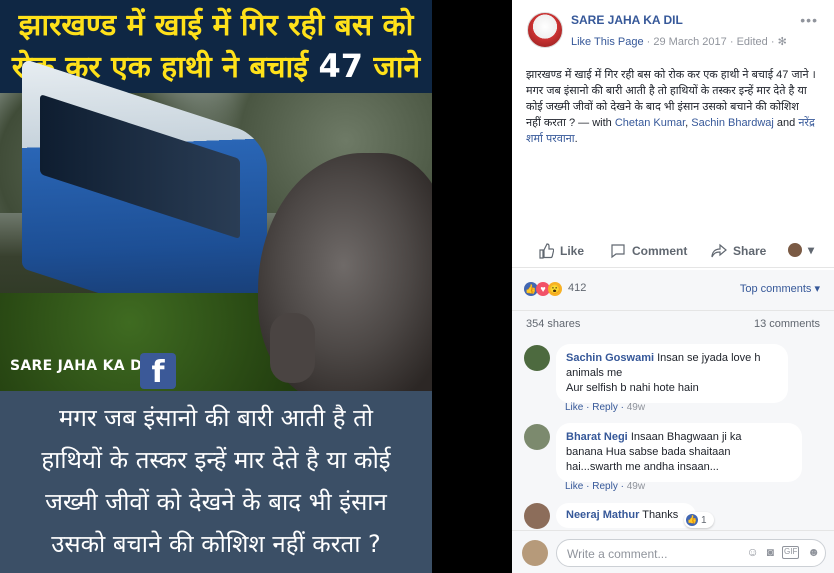 The image size is (834, 573). What do you see at coordinates (673, 290) in the screenshot?
I see `reactions-row: 👍 ♥ 😮 412 Top comments ▾` at bounding box center [673, 290].